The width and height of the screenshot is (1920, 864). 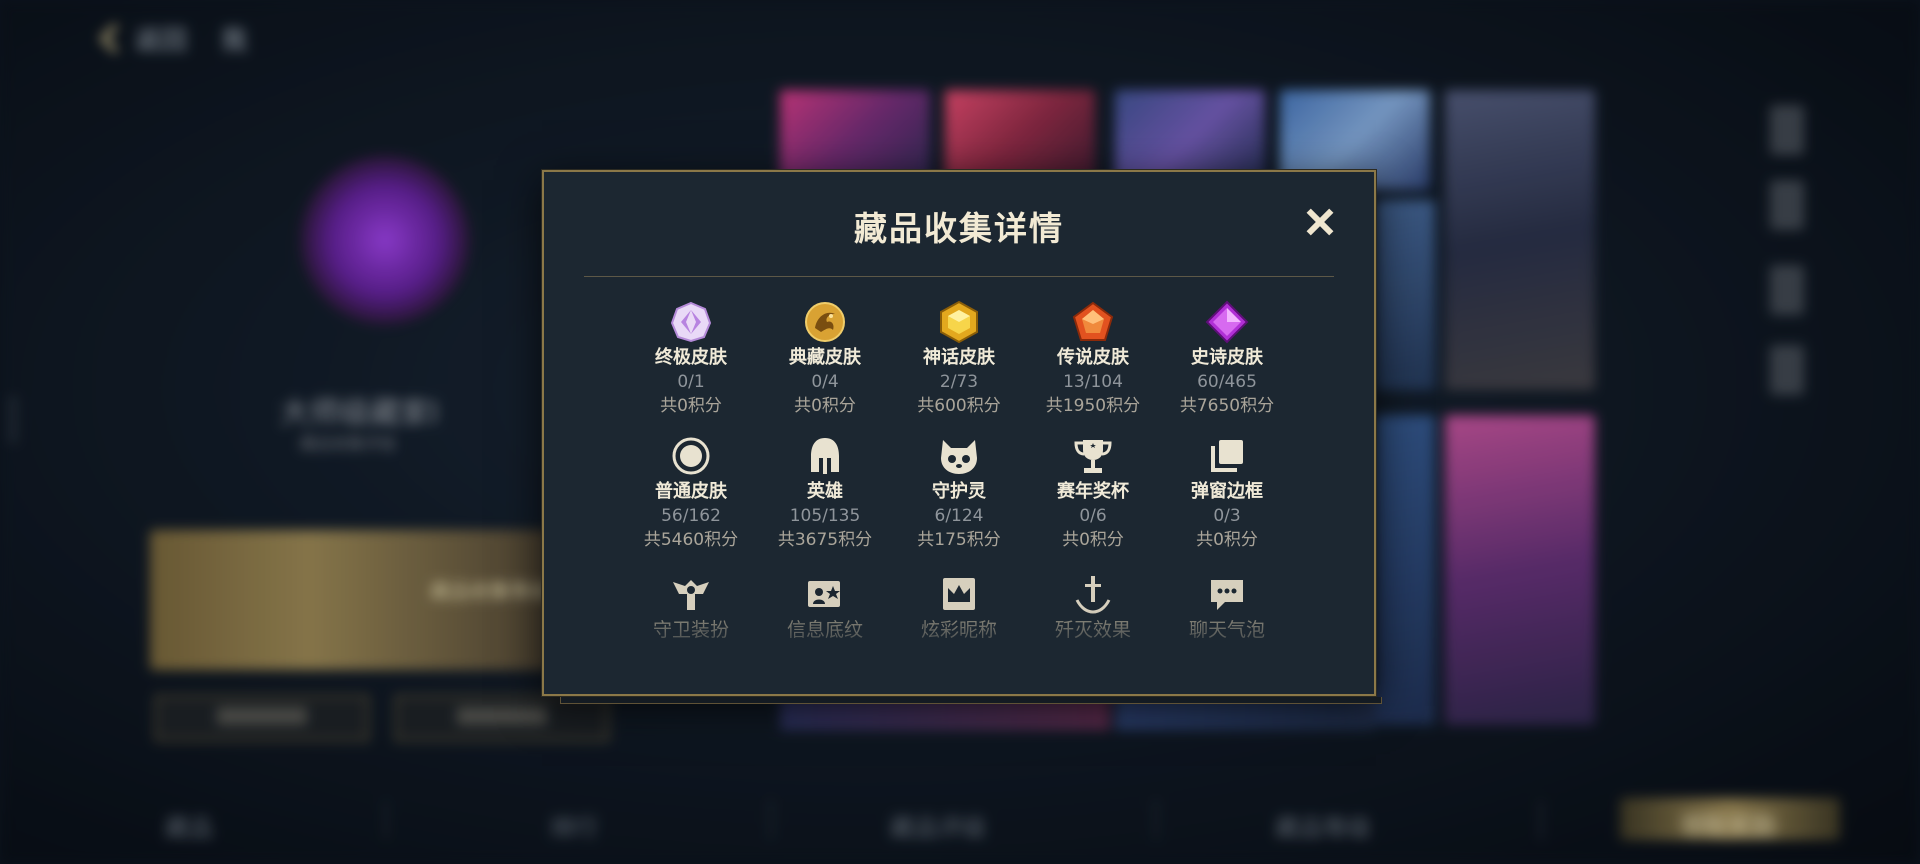 What do you see at coordinates (959, 322) in the screenshot?
I see `myth-skin-icon` at bounding box center [959, 322].